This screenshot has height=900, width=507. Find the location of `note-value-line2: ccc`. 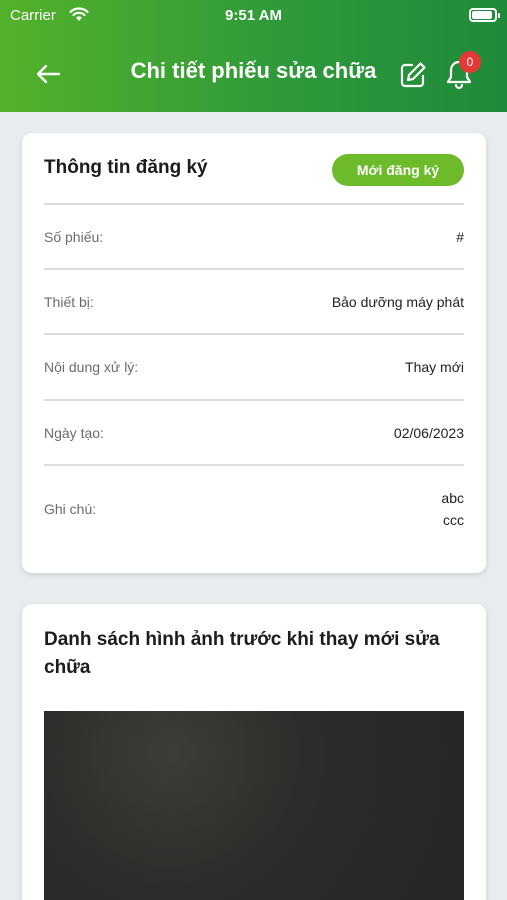

note-value-line2: ccc is located at coordinates (453, 520).